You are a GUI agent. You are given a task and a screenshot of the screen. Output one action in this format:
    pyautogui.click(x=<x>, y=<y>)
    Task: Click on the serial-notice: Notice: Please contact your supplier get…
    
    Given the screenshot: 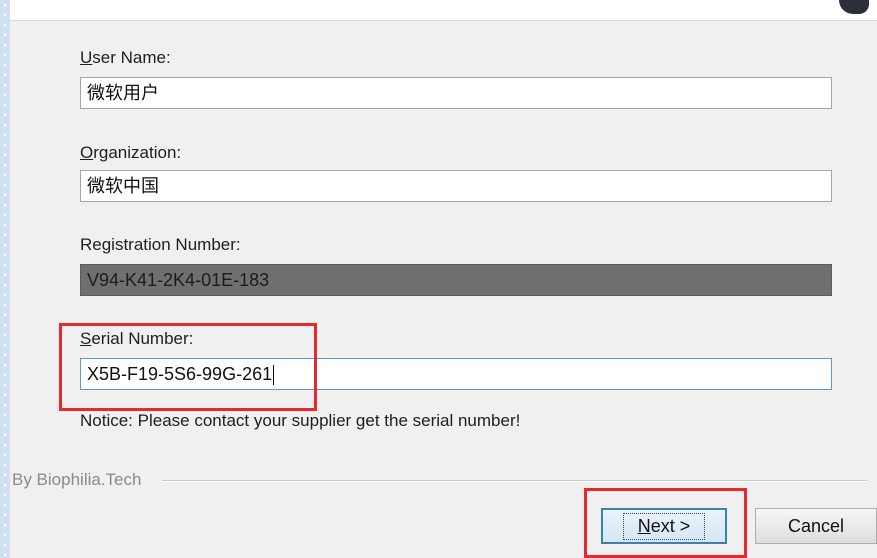 What is the action you would take?
    pyautogui.click(x=300, y=420)
    